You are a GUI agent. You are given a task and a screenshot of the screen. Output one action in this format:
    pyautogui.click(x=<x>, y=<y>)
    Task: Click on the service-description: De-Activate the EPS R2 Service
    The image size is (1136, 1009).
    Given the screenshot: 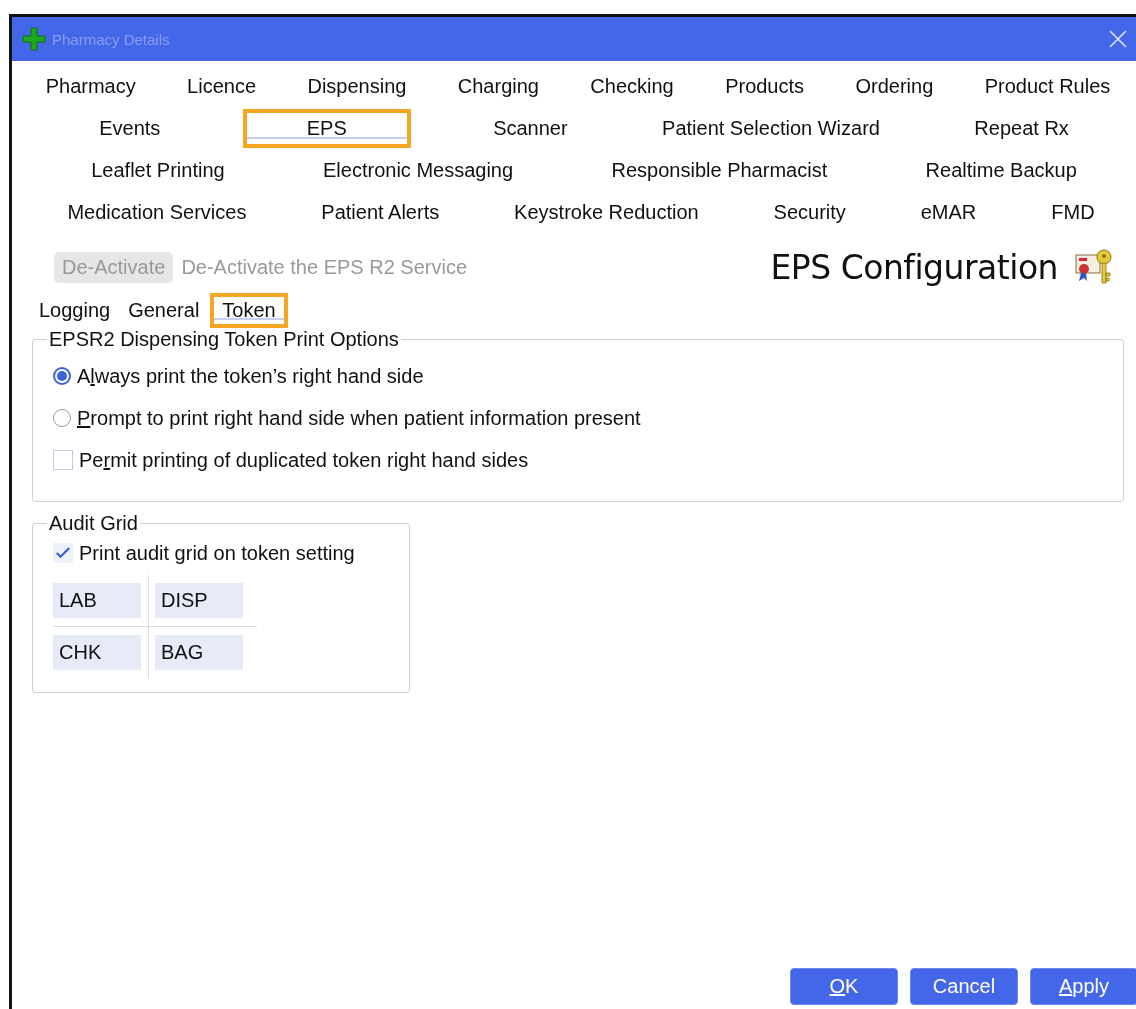 What is the action you would take?
    pyautogui.click(x=325, y=267)
    